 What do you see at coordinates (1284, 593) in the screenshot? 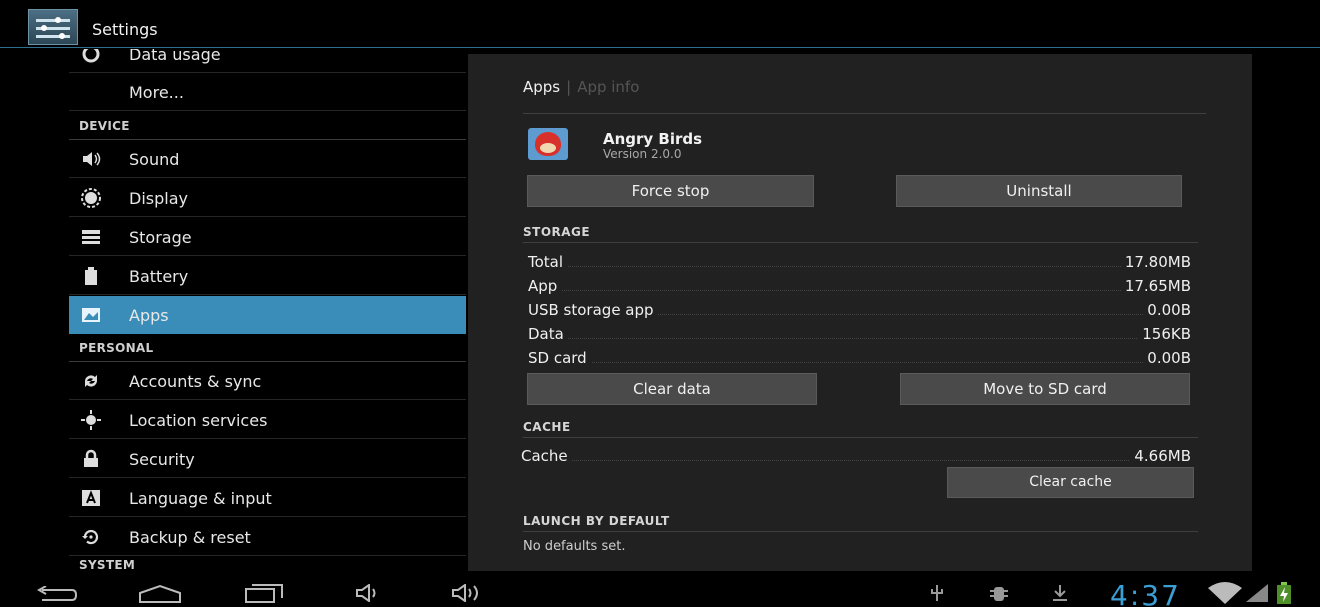
I see `battery-charging-icon` at bounding box center [1284, 593].